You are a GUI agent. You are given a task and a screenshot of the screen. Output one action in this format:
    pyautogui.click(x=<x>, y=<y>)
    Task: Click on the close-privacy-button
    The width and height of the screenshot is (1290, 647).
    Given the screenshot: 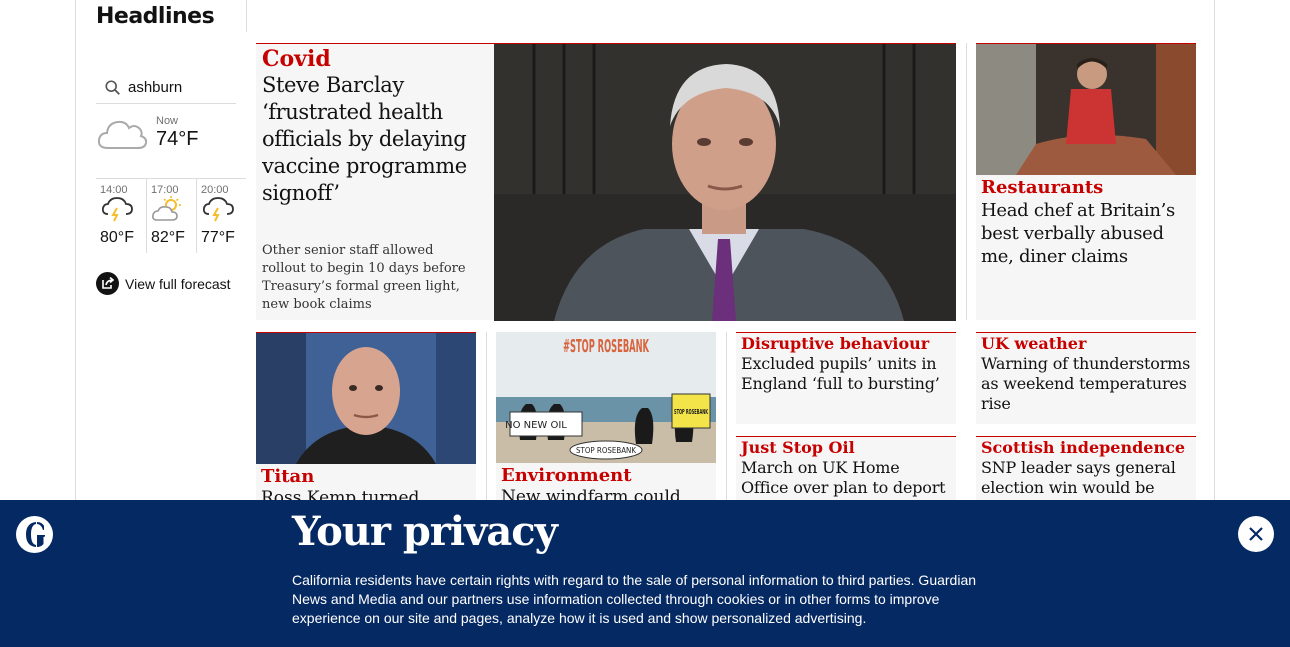 What is the action you would take?
    pyautogui.click(x=1256, y=534)
    